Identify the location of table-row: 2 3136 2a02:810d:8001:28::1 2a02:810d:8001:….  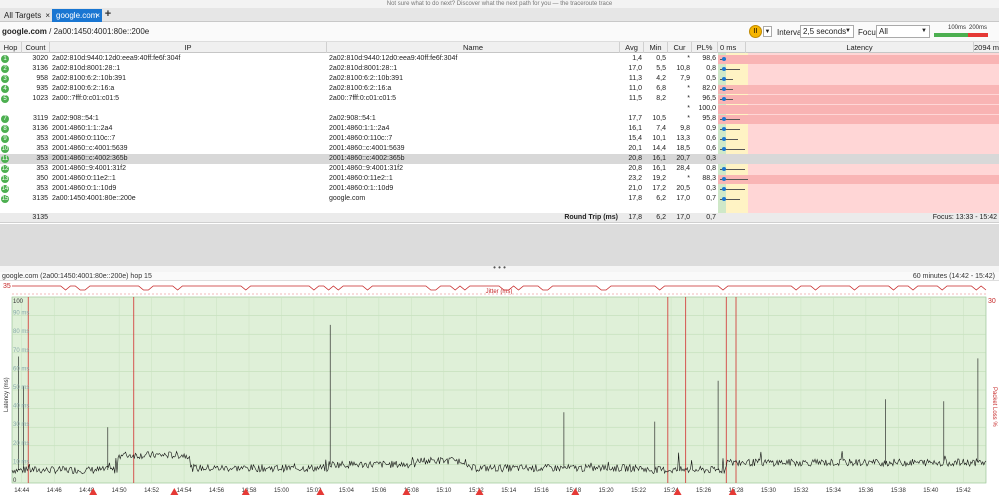
(499, 69).